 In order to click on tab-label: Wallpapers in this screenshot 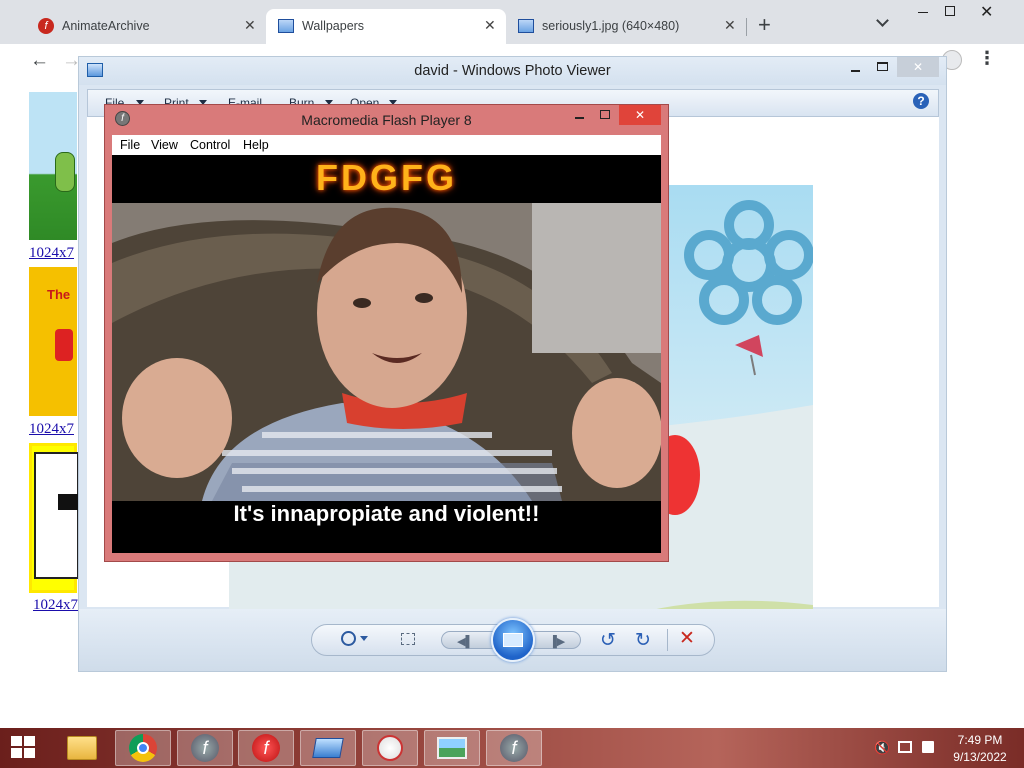, I will do `click(333, 26)`.